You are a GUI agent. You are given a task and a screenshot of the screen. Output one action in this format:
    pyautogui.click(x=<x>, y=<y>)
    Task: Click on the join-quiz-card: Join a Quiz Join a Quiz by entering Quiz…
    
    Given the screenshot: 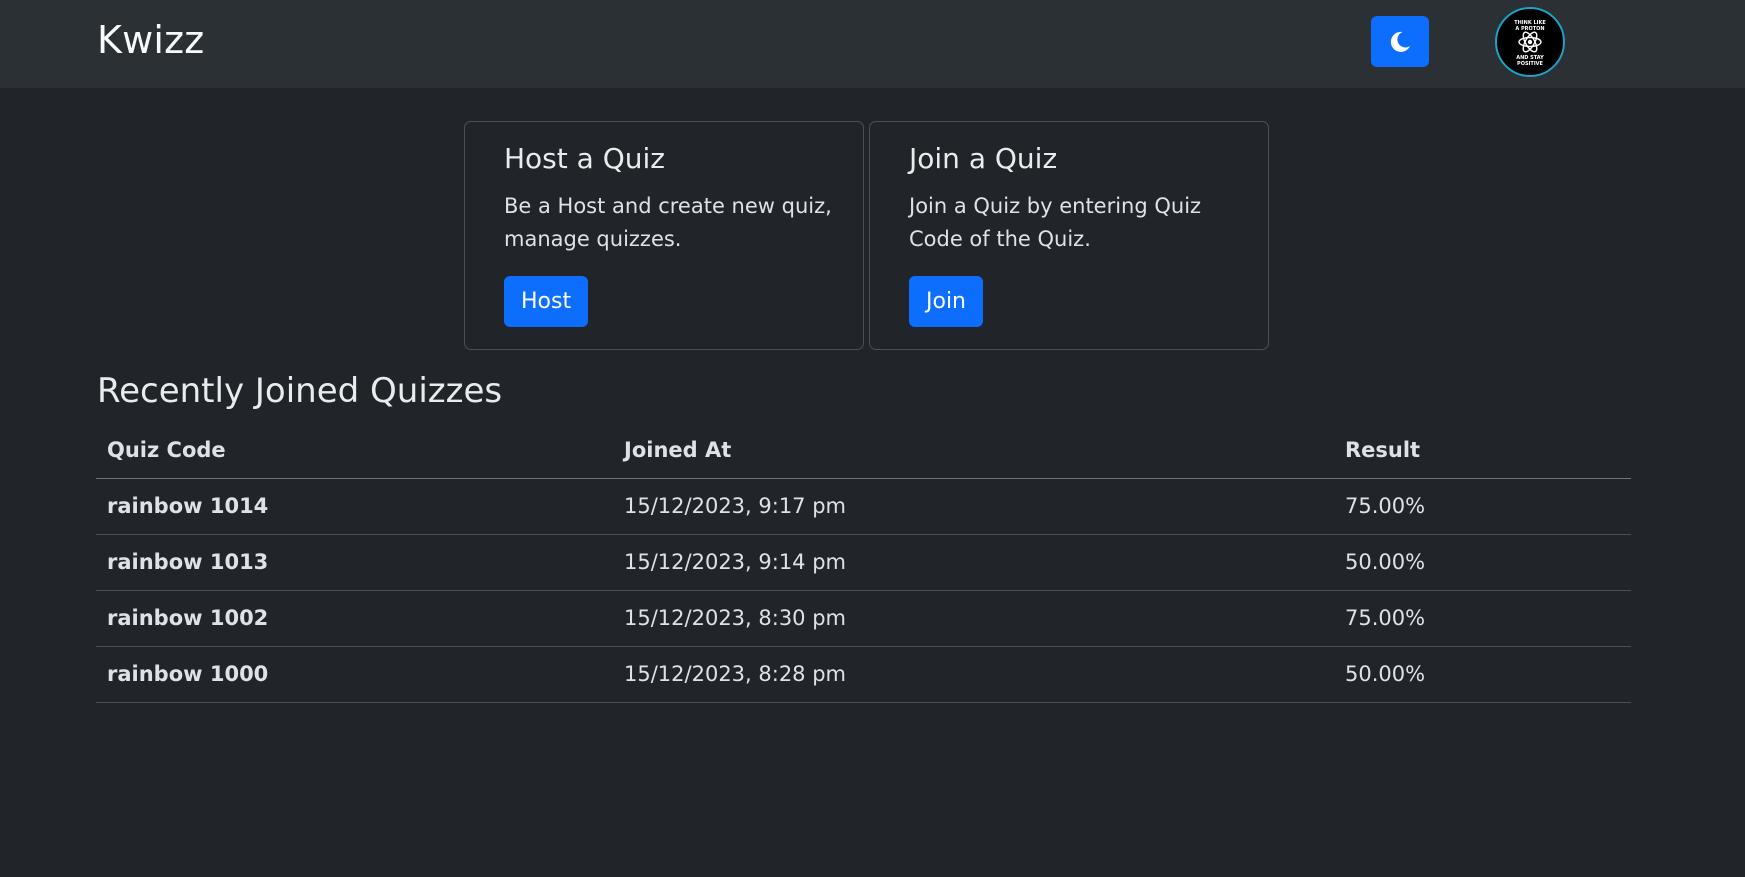 What is the action you would take?
    pyautogui.click(x=1069, y=235)
    